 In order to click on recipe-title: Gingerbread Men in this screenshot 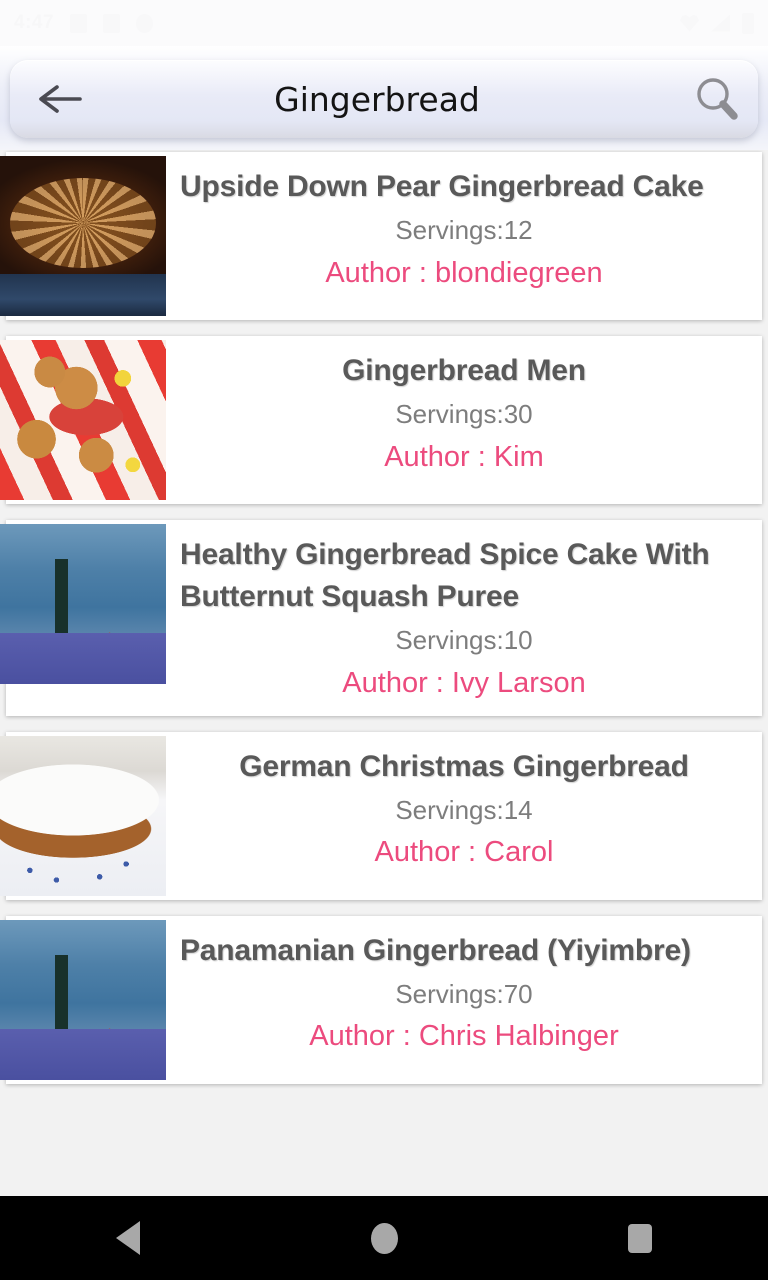, I will do `click(464, 370)`.